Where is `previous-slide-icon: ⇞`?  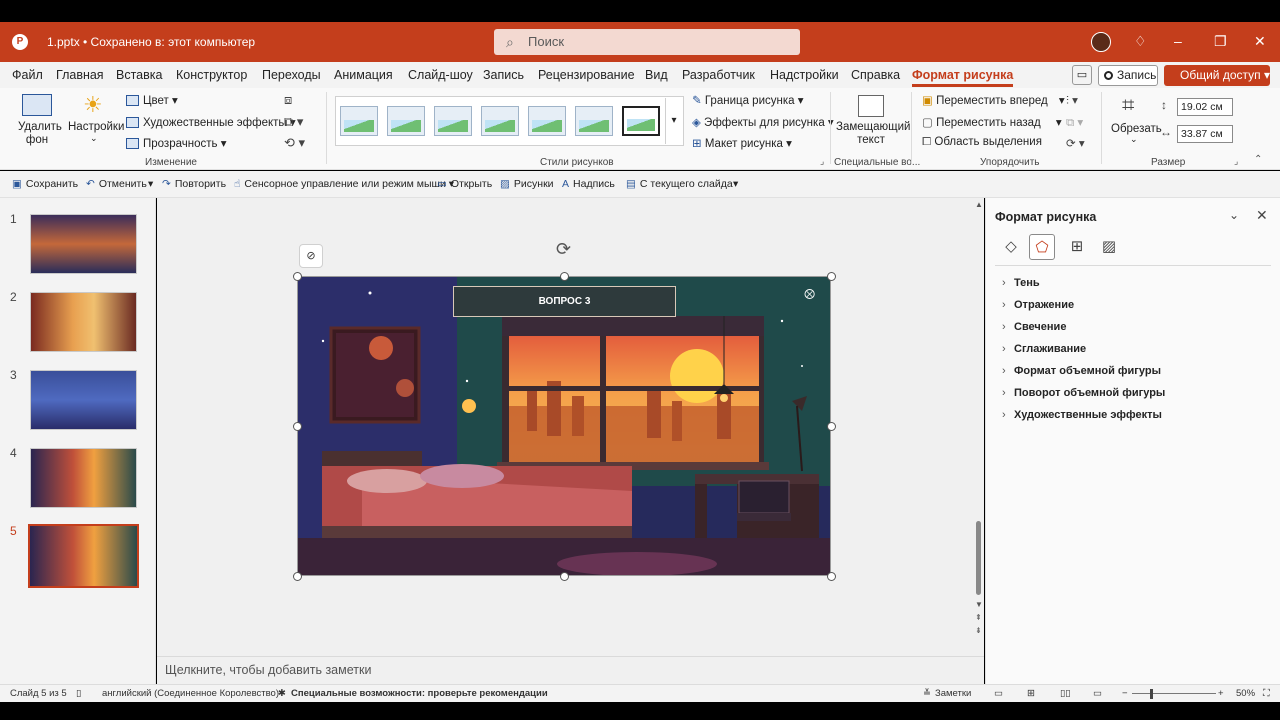
previous-slide-icon: ⇞ is located at coordinates (978, 617).